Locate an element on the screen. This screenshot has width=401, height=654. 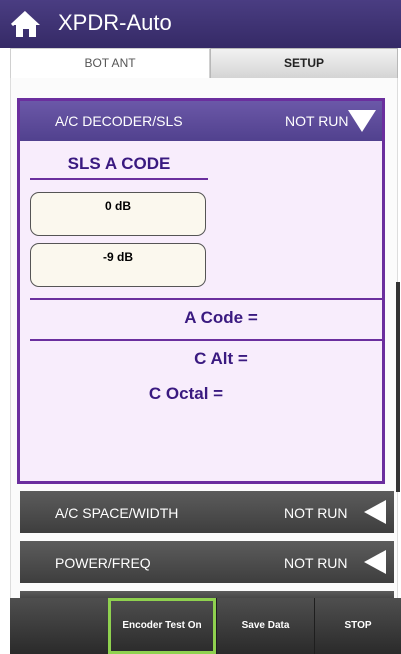
section-label: POWER/FREQ is located at coordinates (103, 563).